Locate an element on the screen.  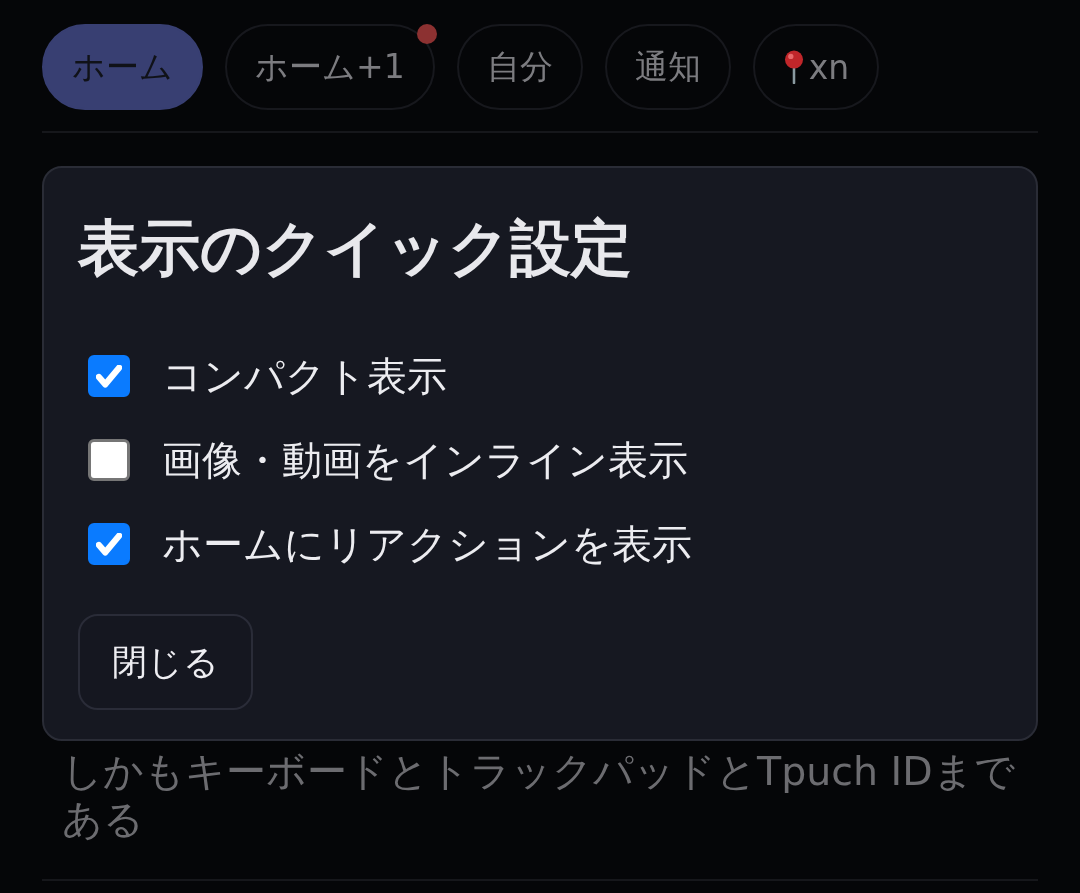
pushpin-icon is located at coordinates (793, 67).